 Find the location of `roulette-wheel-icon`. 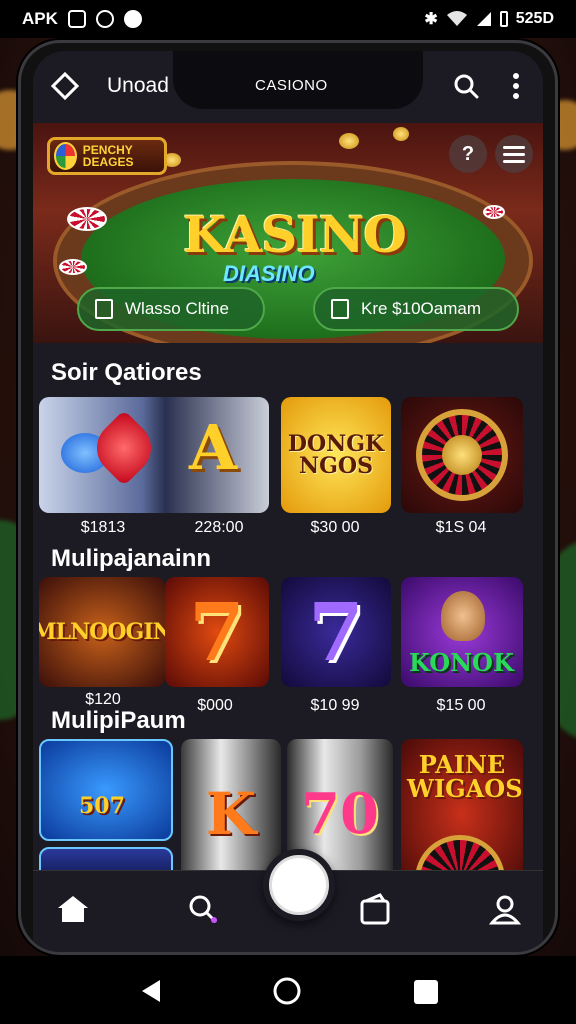

roulette-wheel-icon is located at coordinates (462, 455).